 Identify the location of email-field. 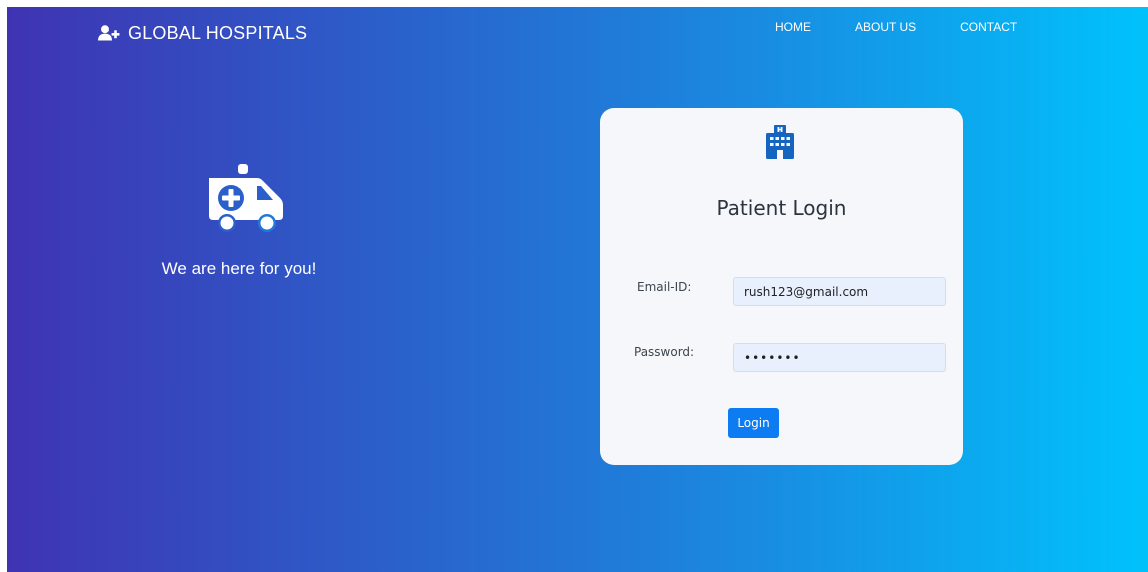
(839, 291).